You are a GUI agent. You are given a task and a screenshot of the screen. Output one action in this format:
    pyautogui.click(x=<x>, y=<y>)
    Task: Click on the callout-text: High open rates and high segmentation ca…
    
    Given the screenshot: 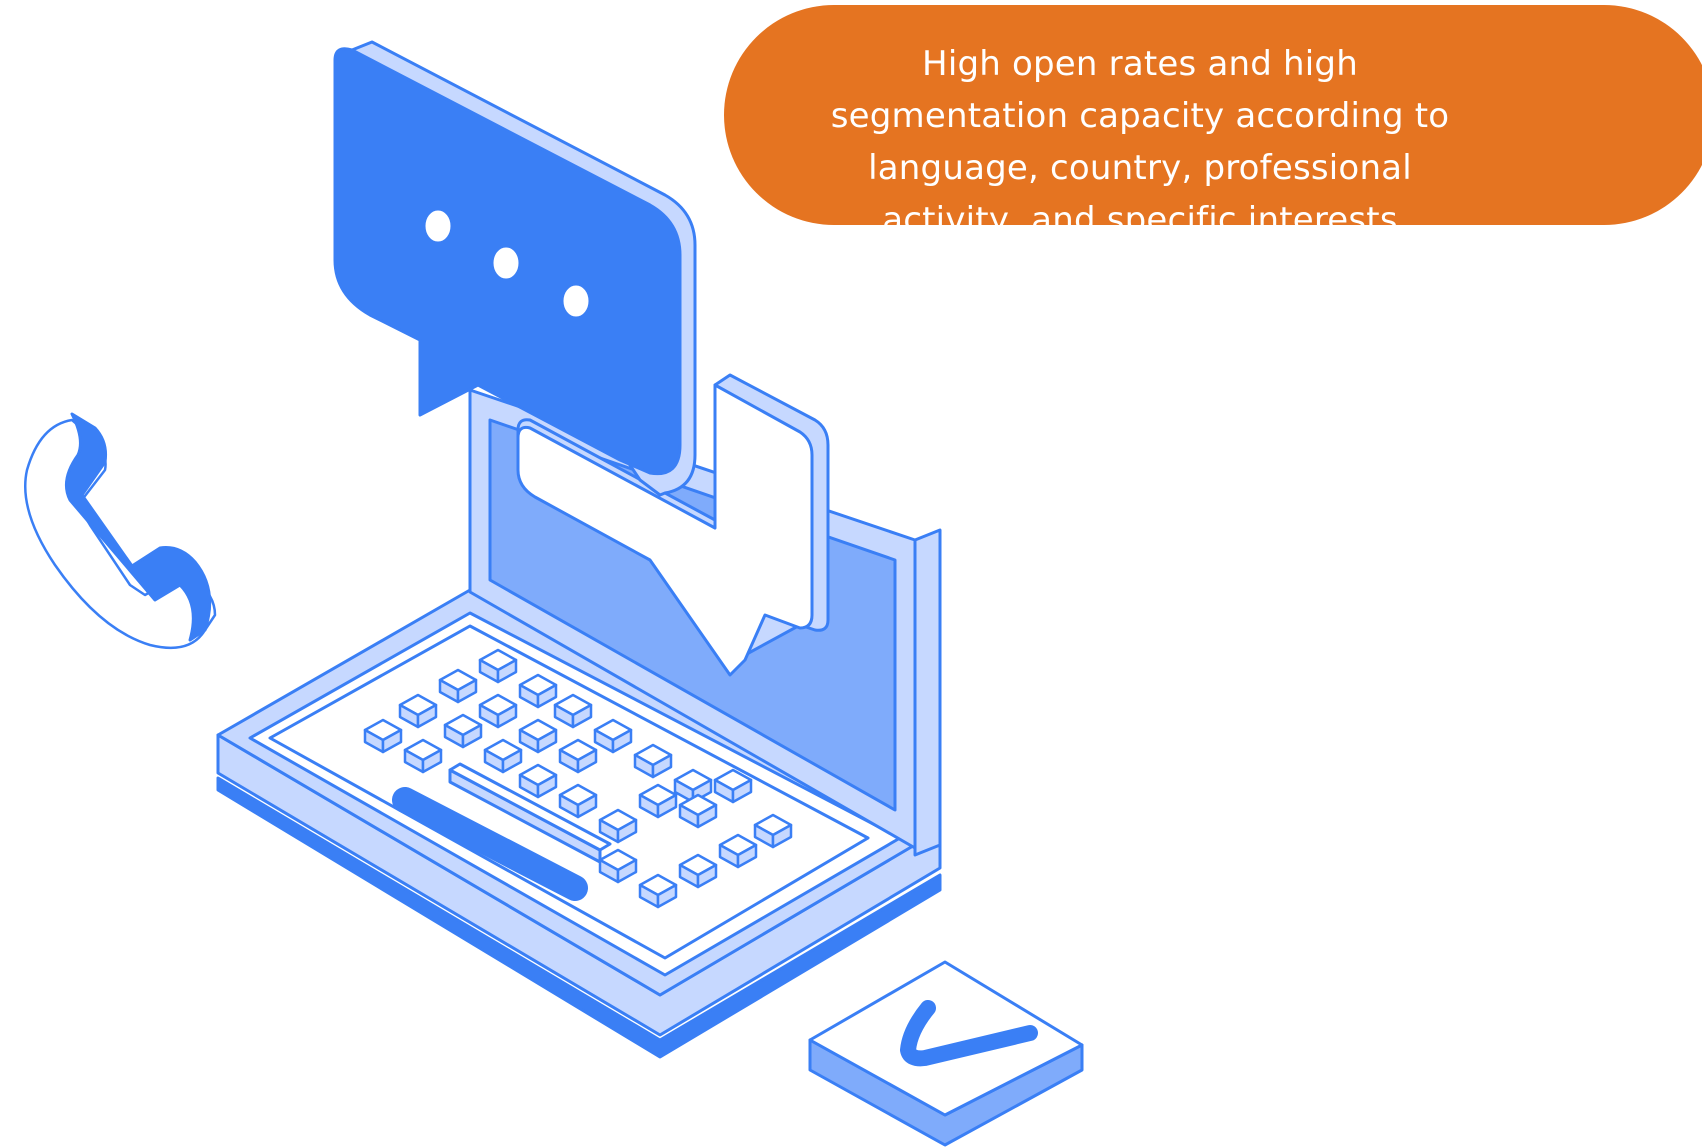 What is the action you would take?
    pyautogui.click(x=1140, y=142)
    